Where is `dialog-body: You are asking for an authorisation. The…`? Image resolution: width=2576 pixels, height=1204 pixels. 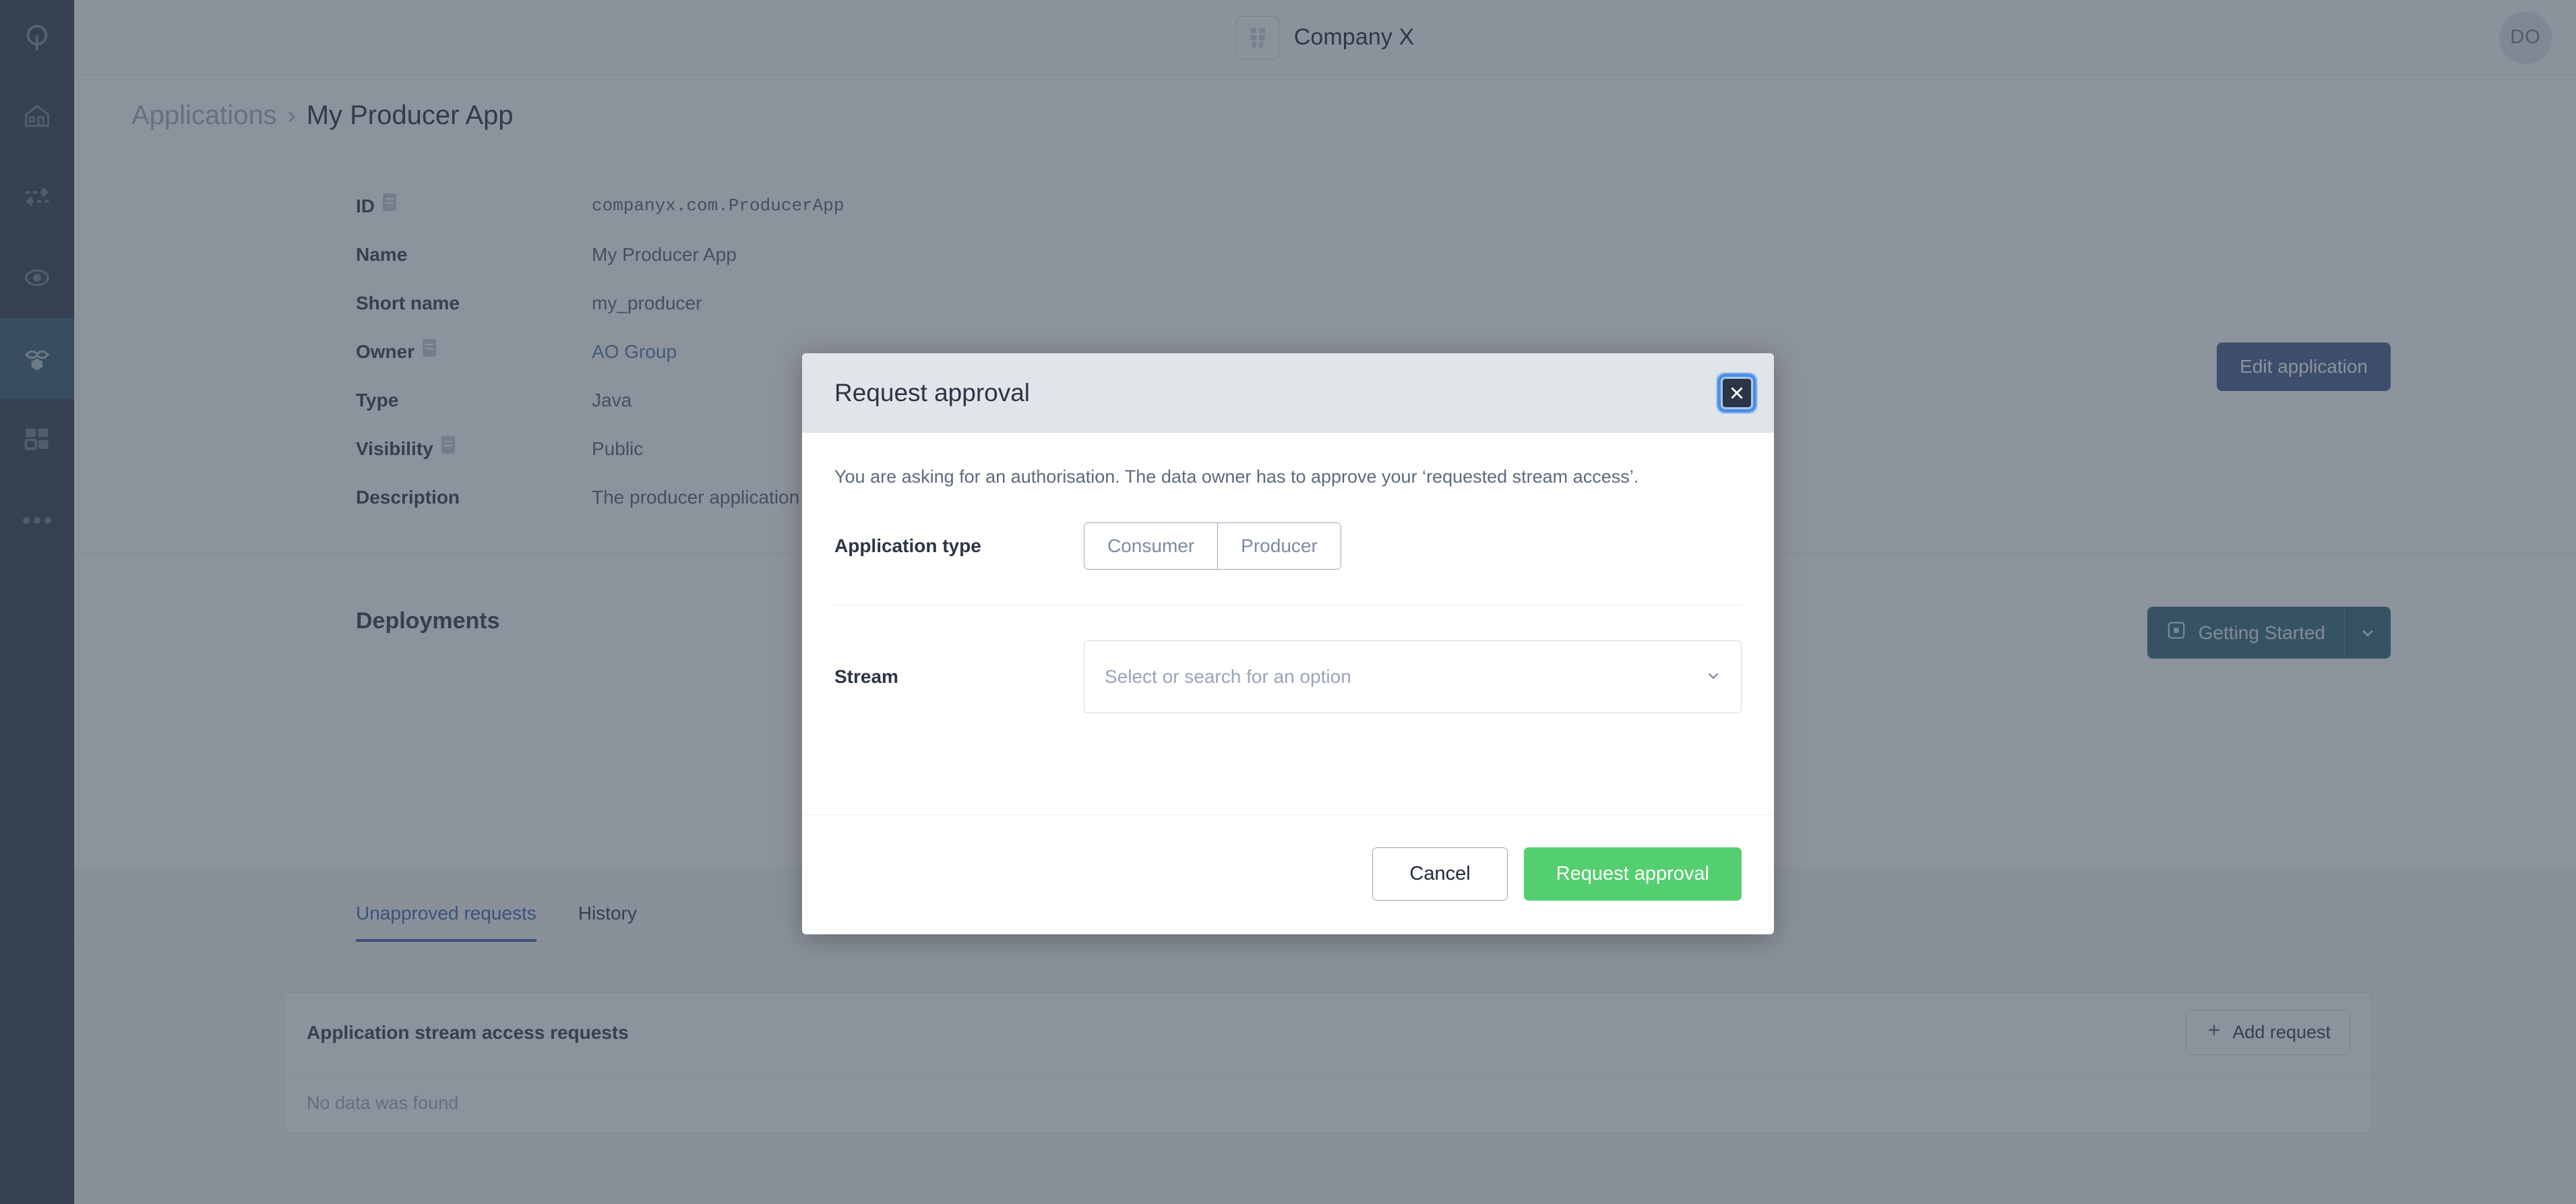
dialog-body: You are asking for an authorisation. The… is located at coordinates (1288, 623).